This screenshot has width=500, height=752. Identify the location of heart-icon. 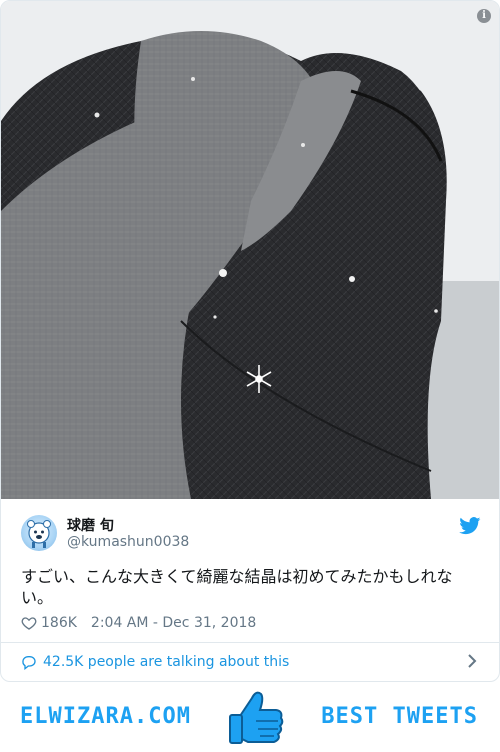
(29, 623).